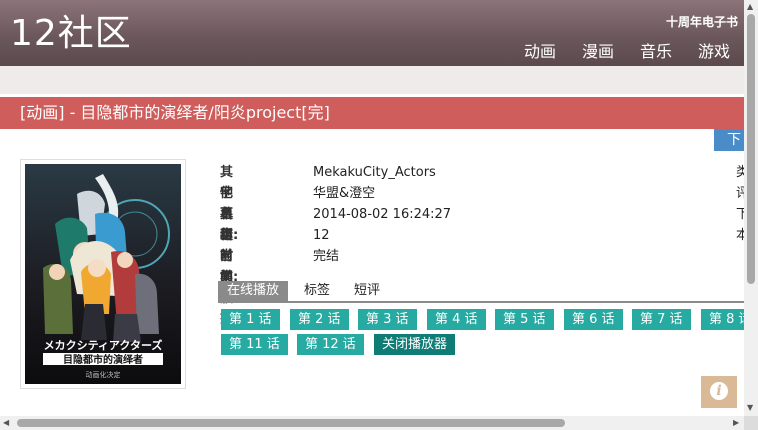 This screenshot has width=758, height=430. What do you see at coordinates (481, 292) in the screenshot?
I see `detail-tabs: 在线播放 标签 短评` at bounding box center [481, 292].